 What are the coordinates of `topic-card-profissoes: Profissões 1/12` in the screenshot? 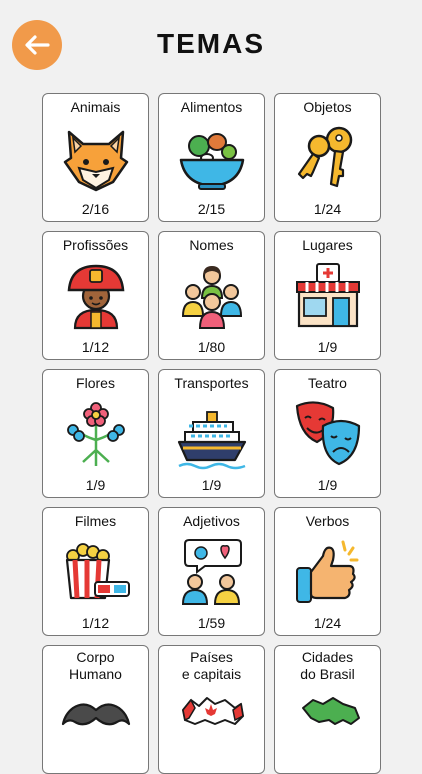 It's located at (95, 295).